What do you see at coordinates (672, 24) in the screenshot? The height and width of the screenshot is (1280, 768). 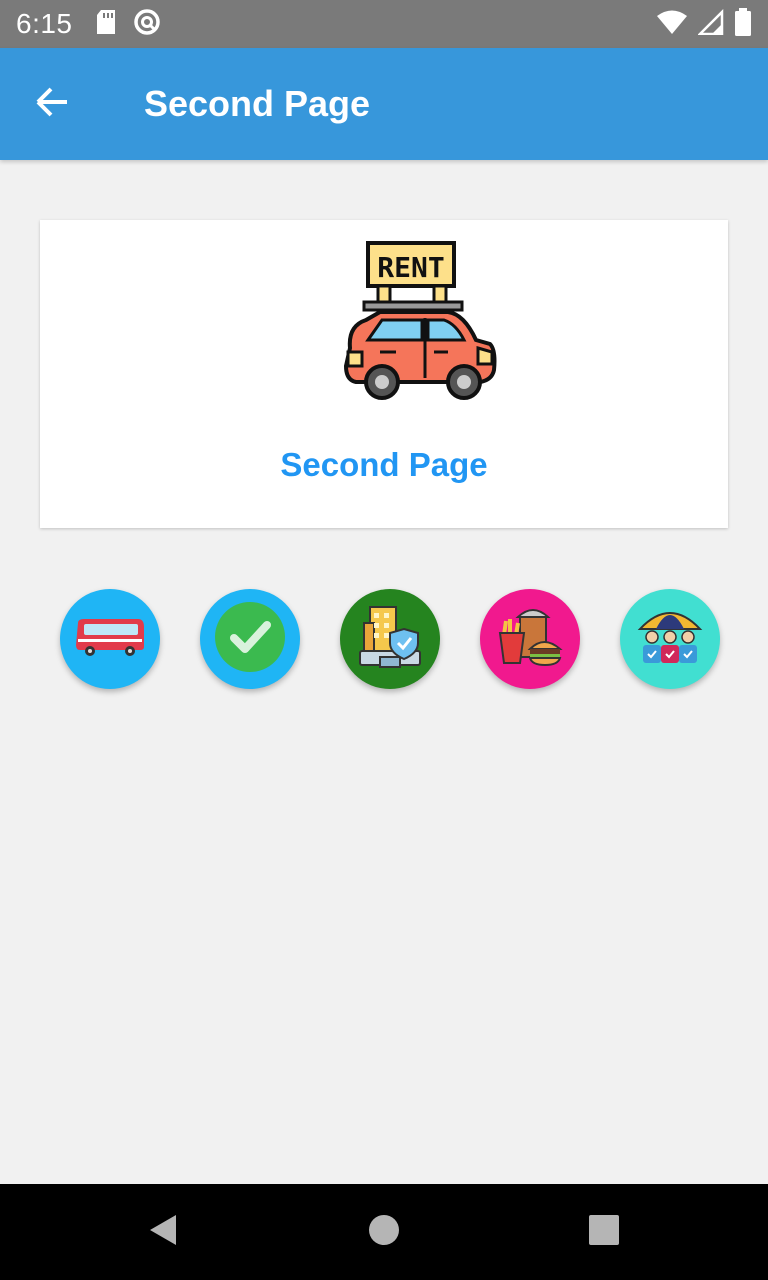 I see `wifi-icon` at bounding box center [672, 24].